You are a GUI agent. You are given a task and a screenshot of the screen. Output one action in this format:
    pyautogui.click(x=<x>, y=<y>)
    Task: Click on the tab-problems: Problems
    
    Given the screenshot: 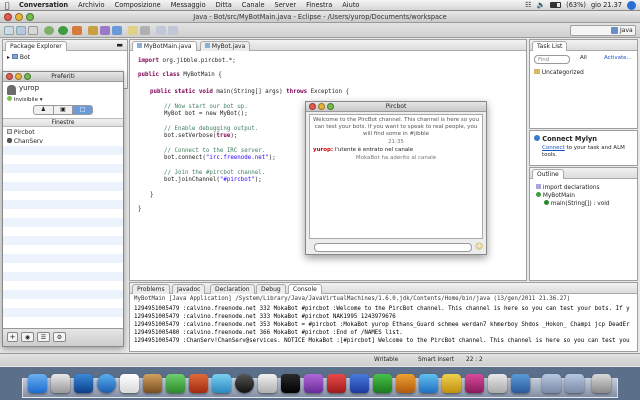 What is the action you would take?
    pyautogui.click(x=151, y=289)
    